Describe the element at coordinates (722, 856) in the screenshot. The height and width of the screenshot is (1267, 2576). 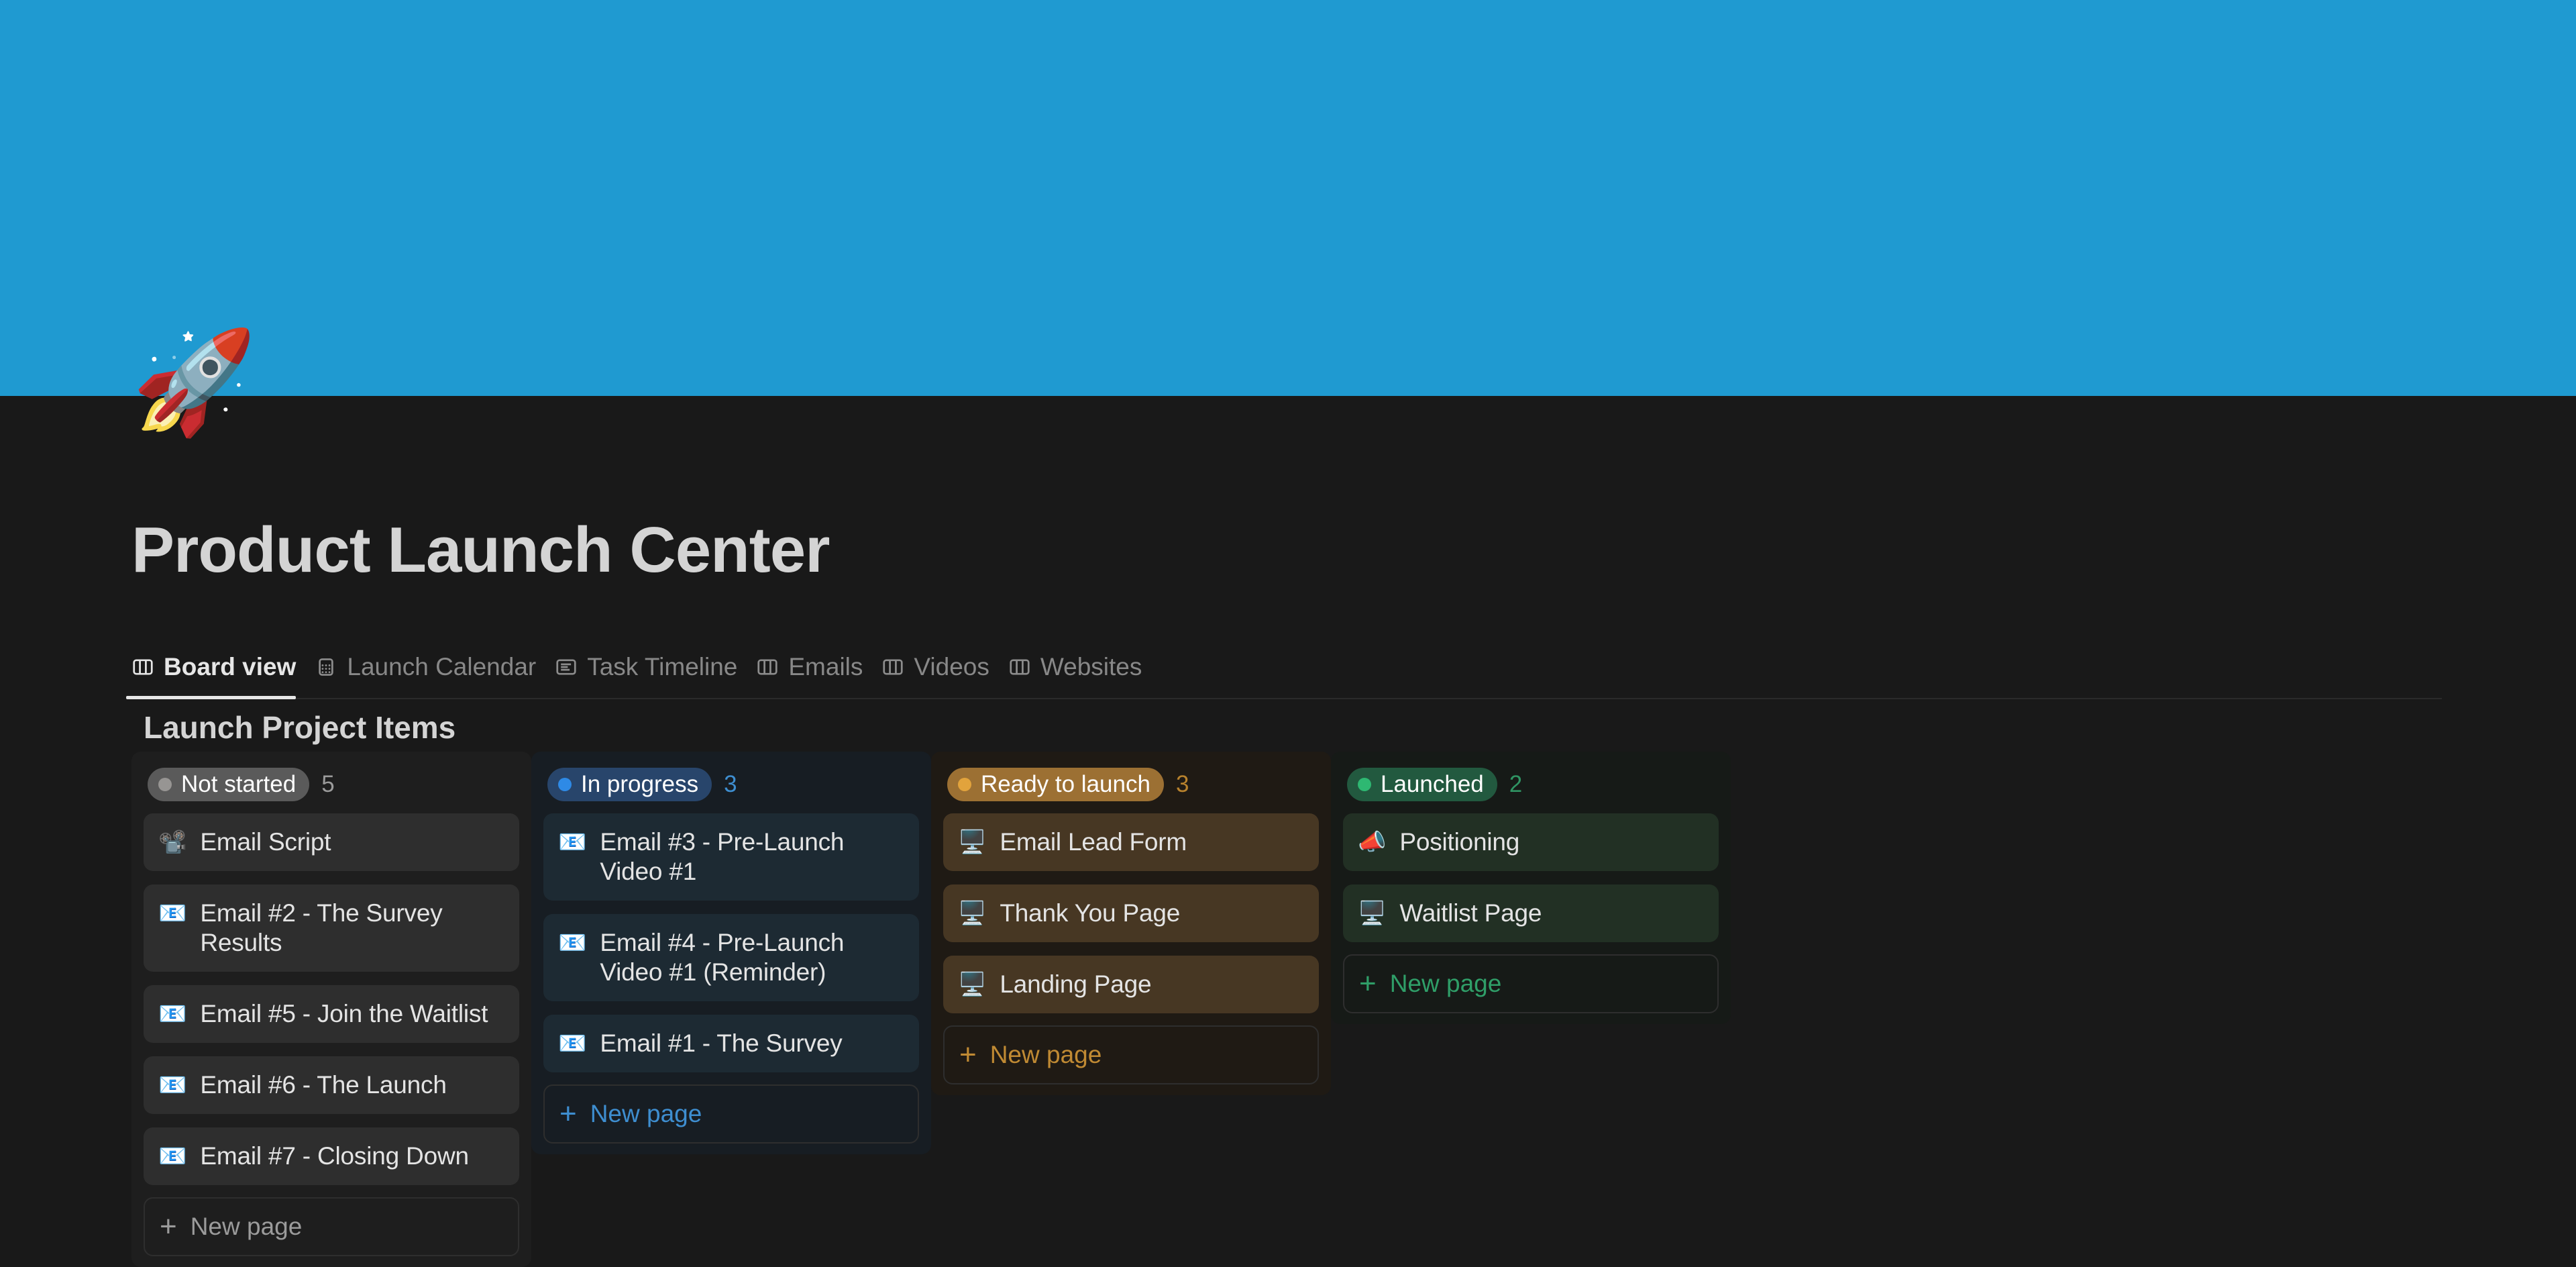
I see `card-title: Email #3 - Pre-Launch Video #1` at that location.